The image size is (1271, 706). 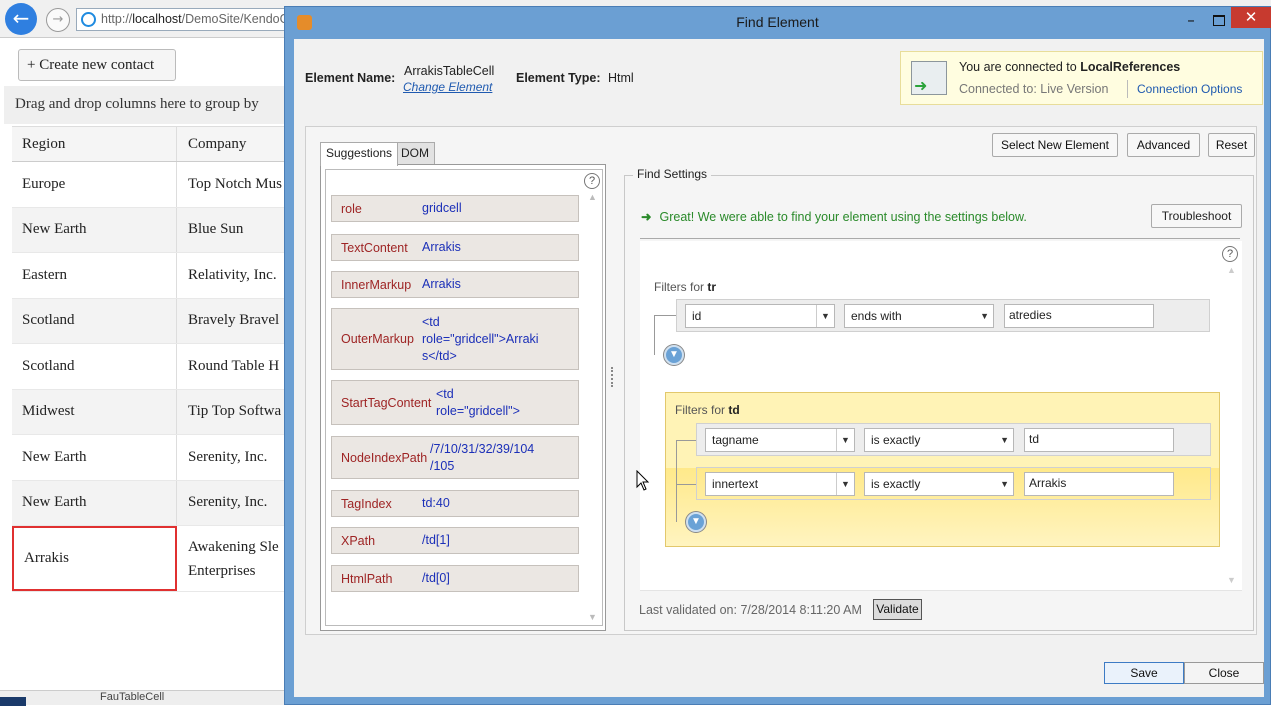 What do you see at coordinates (359, 154) in the screenshot?
I see `tab-suggestions: Suggestions` at bounding box center [359, 154].